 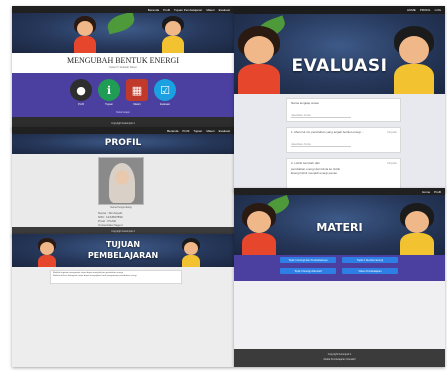 What do you see at coordinates (305, 163) in the screenshot?
I see `question-text: 2. Listrik berubah dari` at bounding box center [305, 163].